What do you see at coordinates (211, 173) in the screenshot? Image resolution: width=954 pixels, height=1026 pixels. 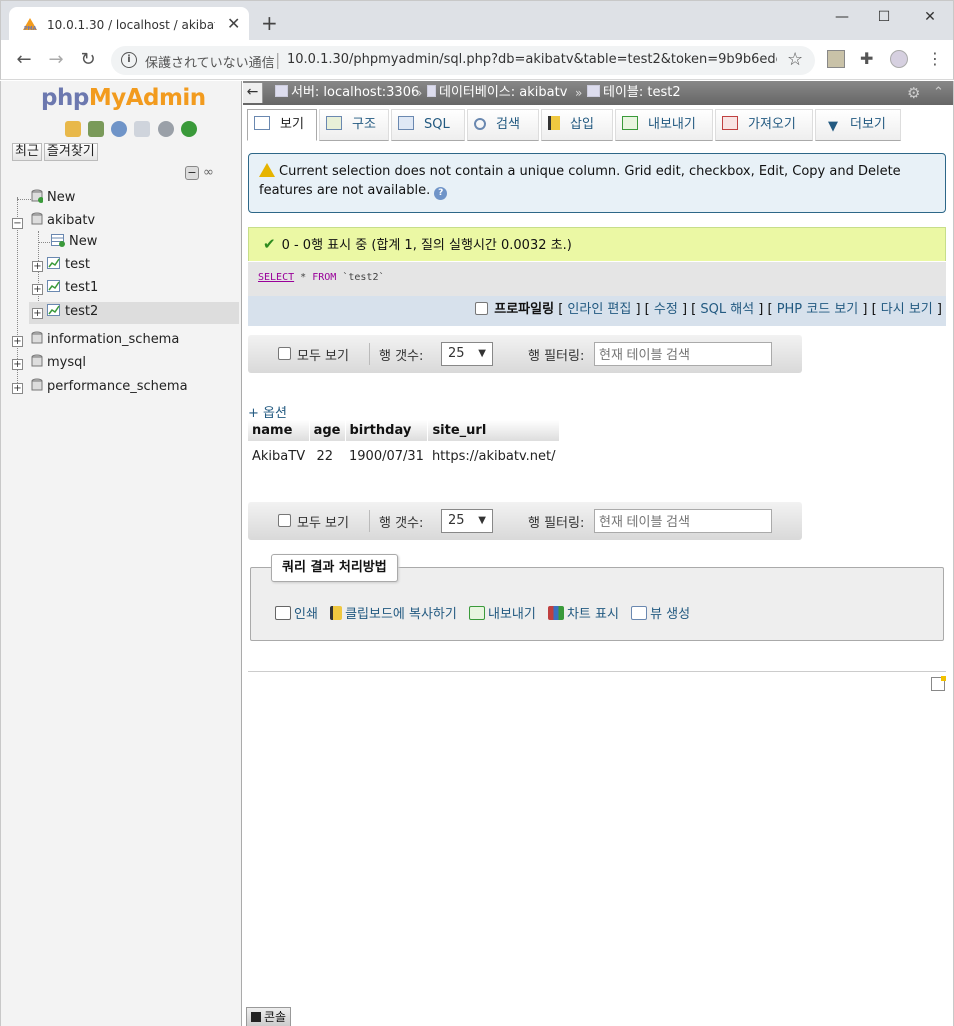 I see `link-with-main-icon: ∞` at bounding box center [211, 173].